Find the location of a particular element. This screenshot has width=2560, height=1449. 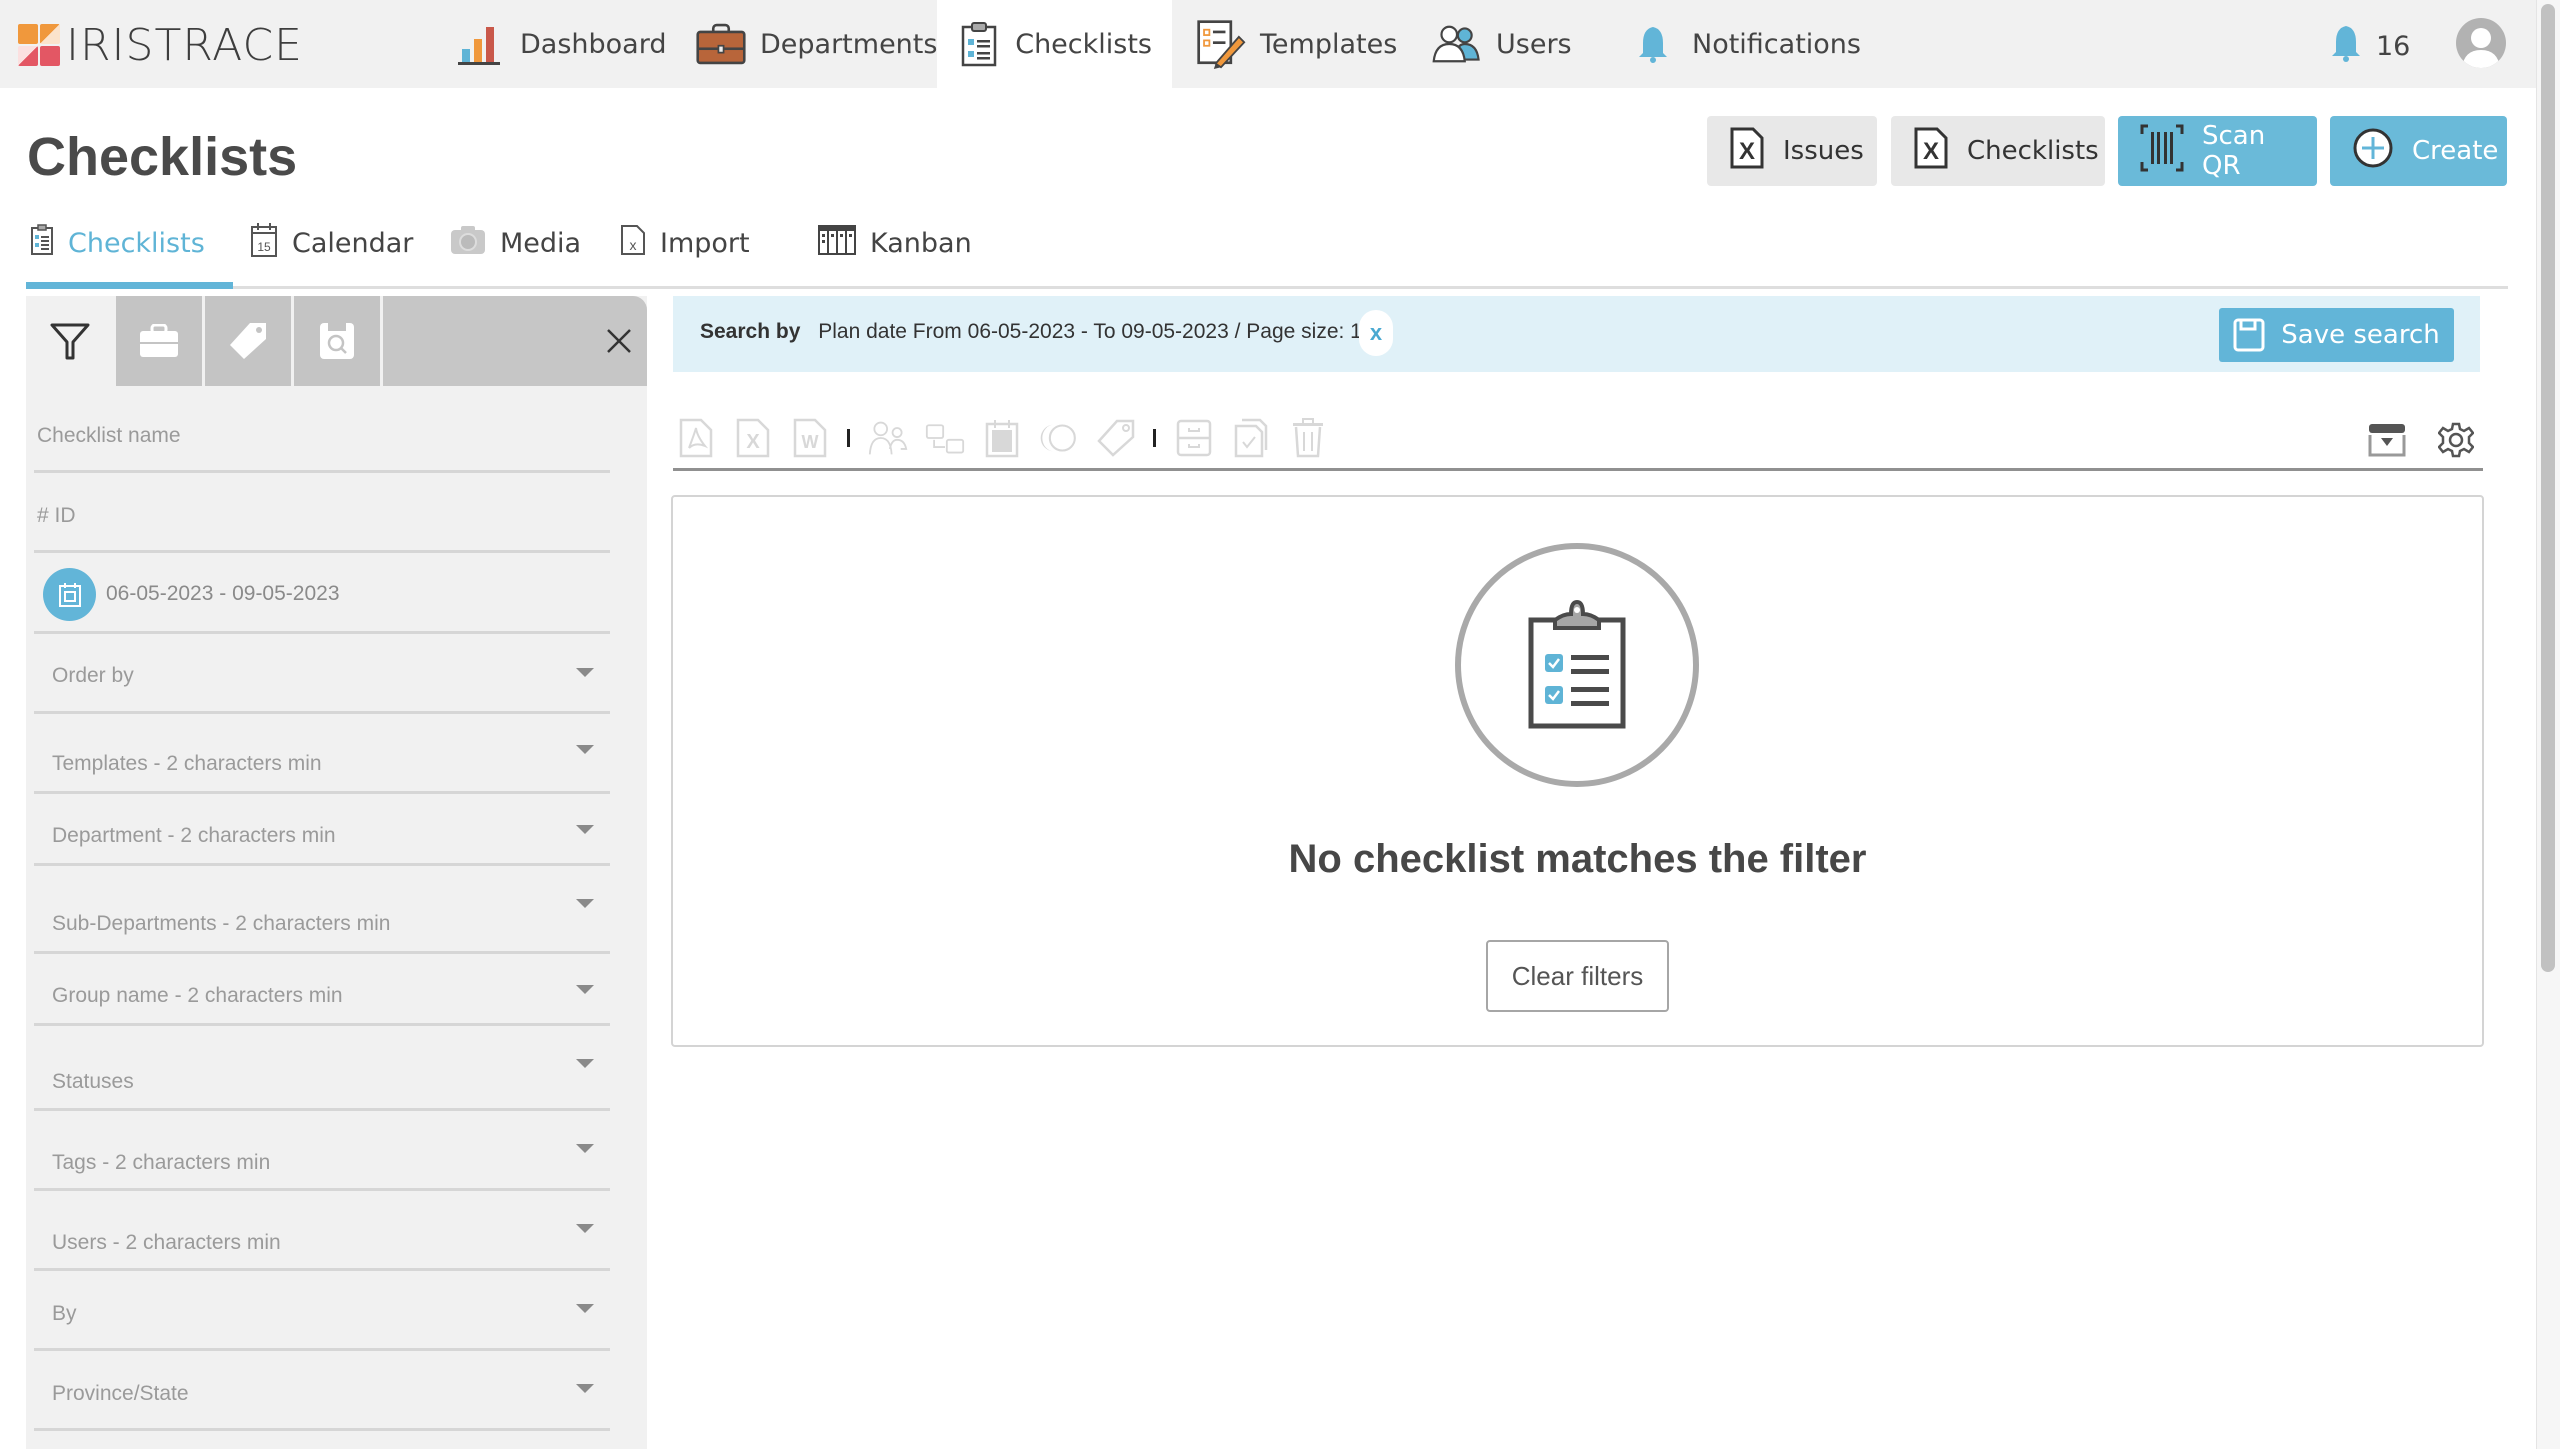

saved-searches-tab is located at coordinates (338, 341).